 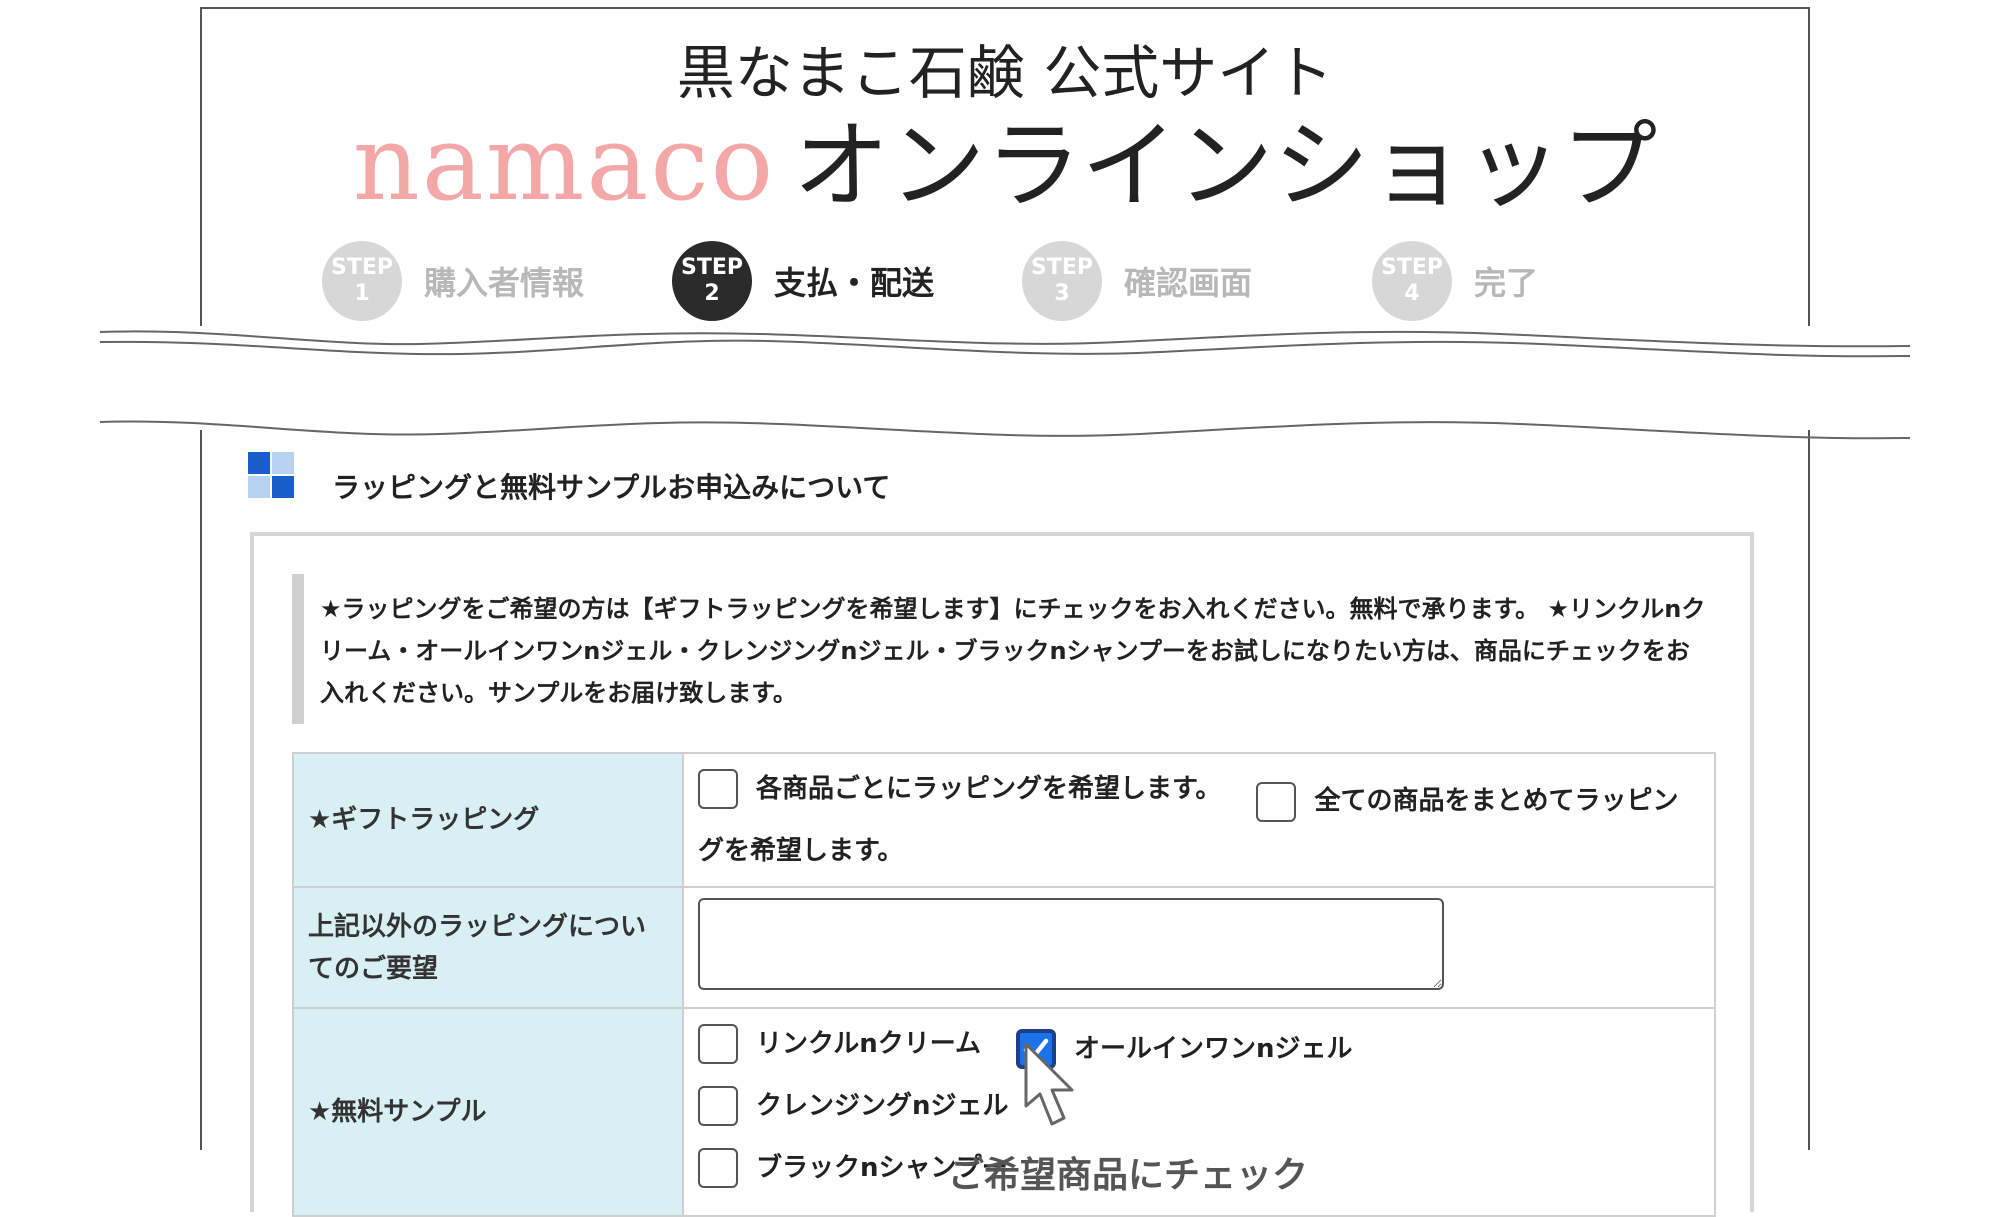 I want to click on sample-option-wrinkle-cream: リンクルnクリーム, so click(x=839, y=1044).